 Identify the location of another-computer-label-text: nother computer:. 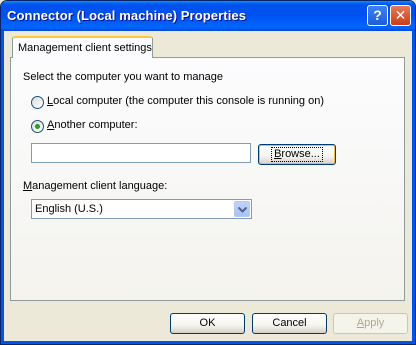
(96, 125).